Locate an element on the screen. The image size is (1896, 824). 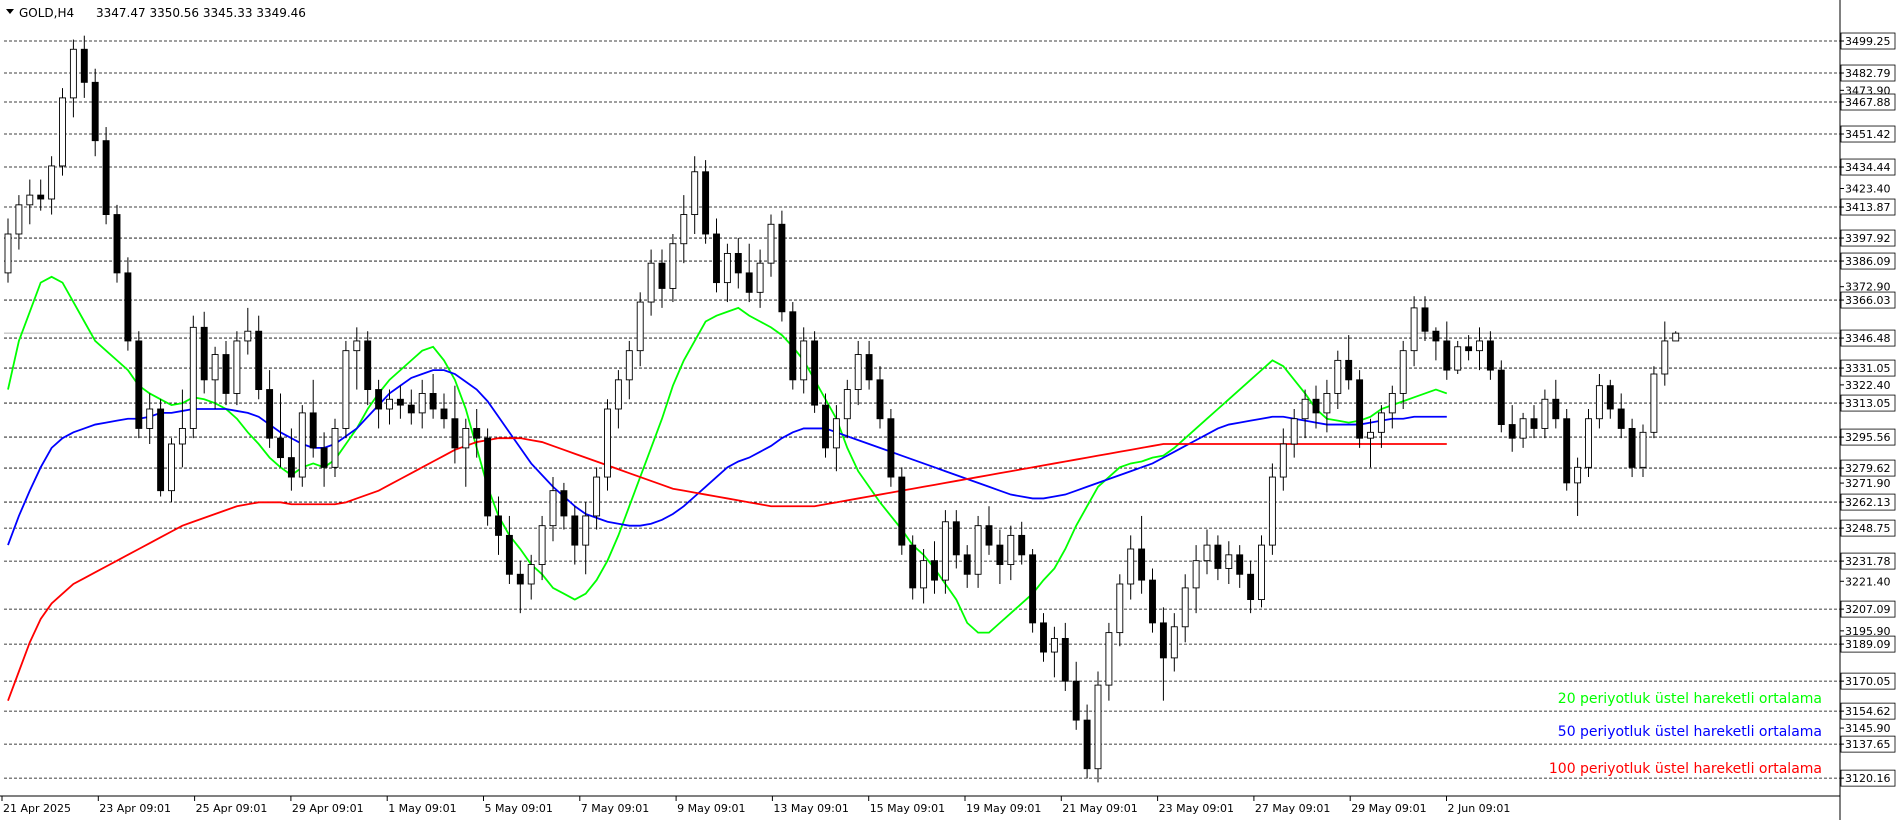
price-label: 3145.90 is located at coordinates (1868, 728).